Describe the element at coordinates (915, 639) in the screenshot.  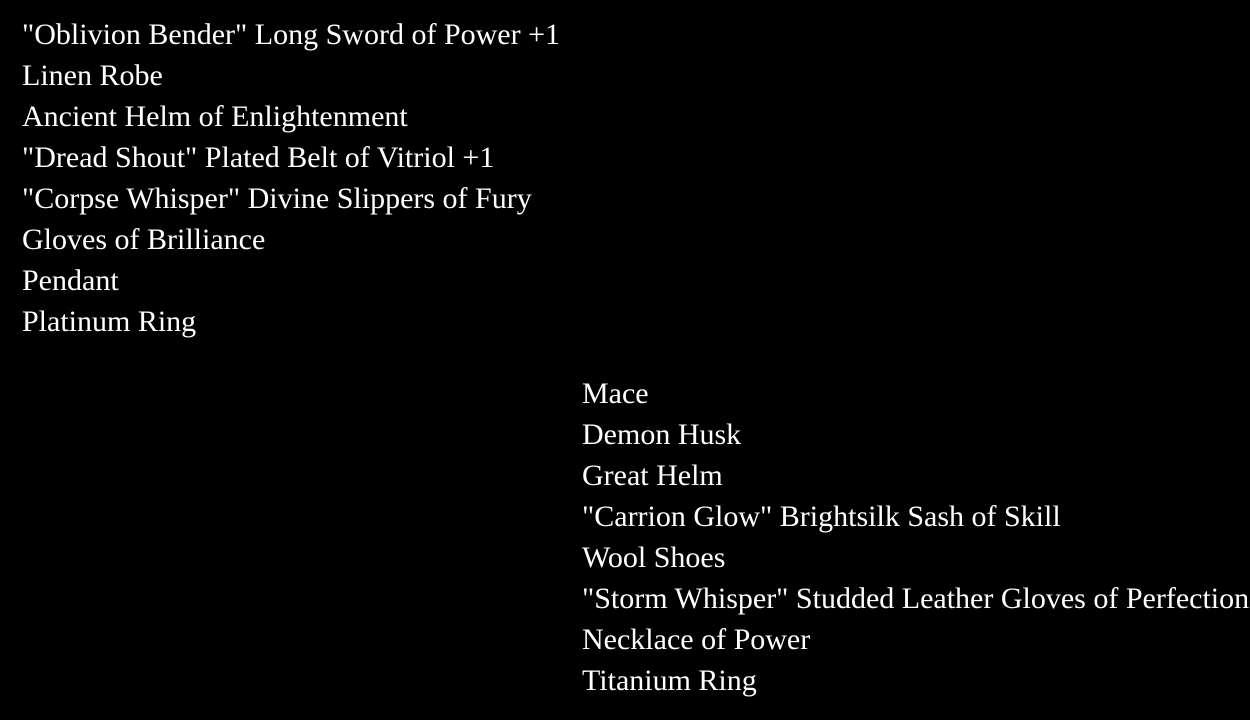
I see `list-item: Necklace of Power` at that location.